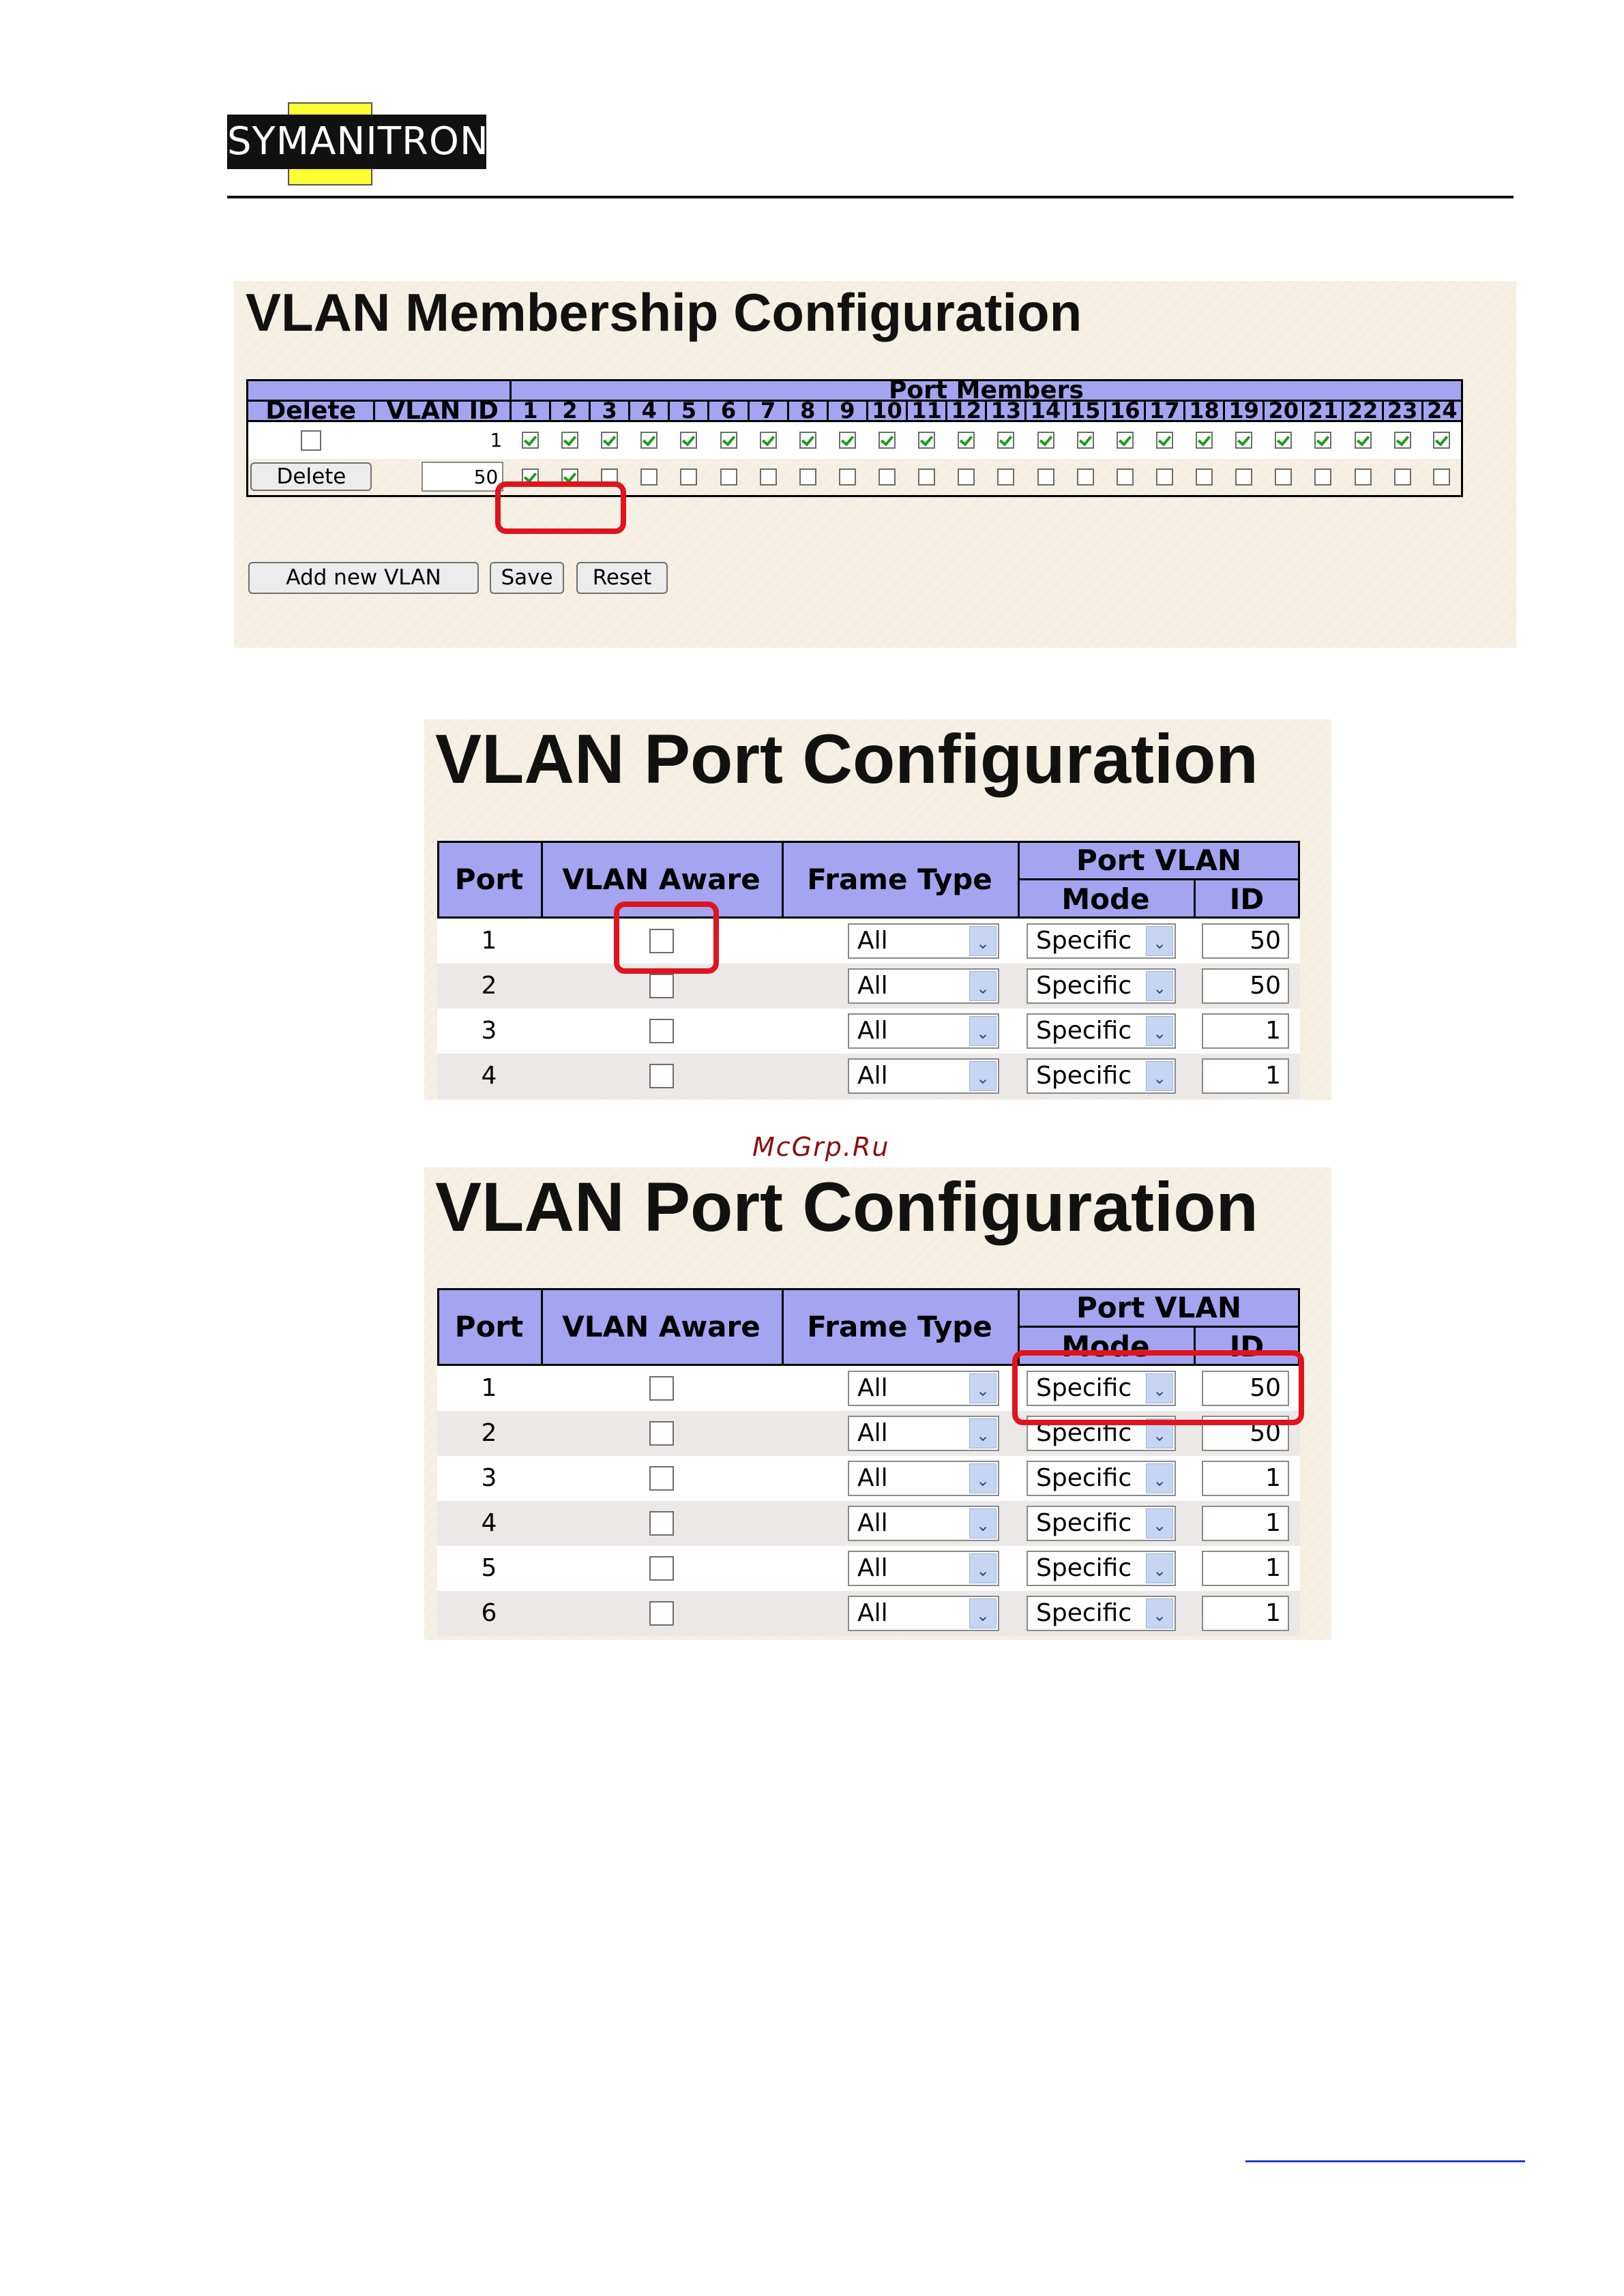 This screenshot has width=1624, height=2296. Describe the element at coordinates (311, 441) in the screenshot. I see `delete-checkbox` at that location.